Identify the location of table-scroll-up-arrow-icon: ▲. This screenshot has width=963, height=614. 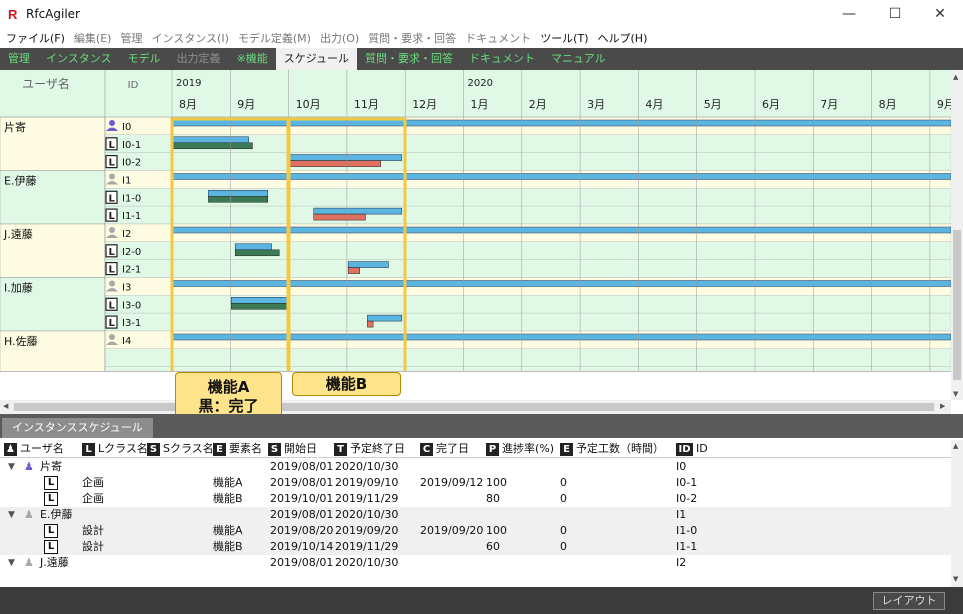
(955, 446).